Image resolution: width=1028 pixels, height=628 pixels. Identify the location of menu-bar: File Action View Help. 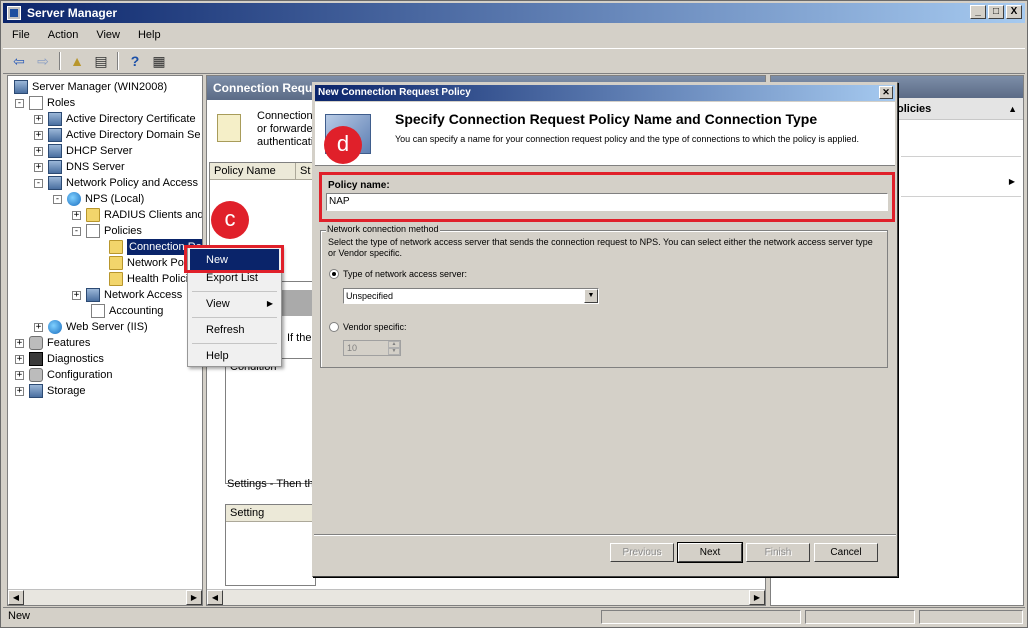
(86, 36).